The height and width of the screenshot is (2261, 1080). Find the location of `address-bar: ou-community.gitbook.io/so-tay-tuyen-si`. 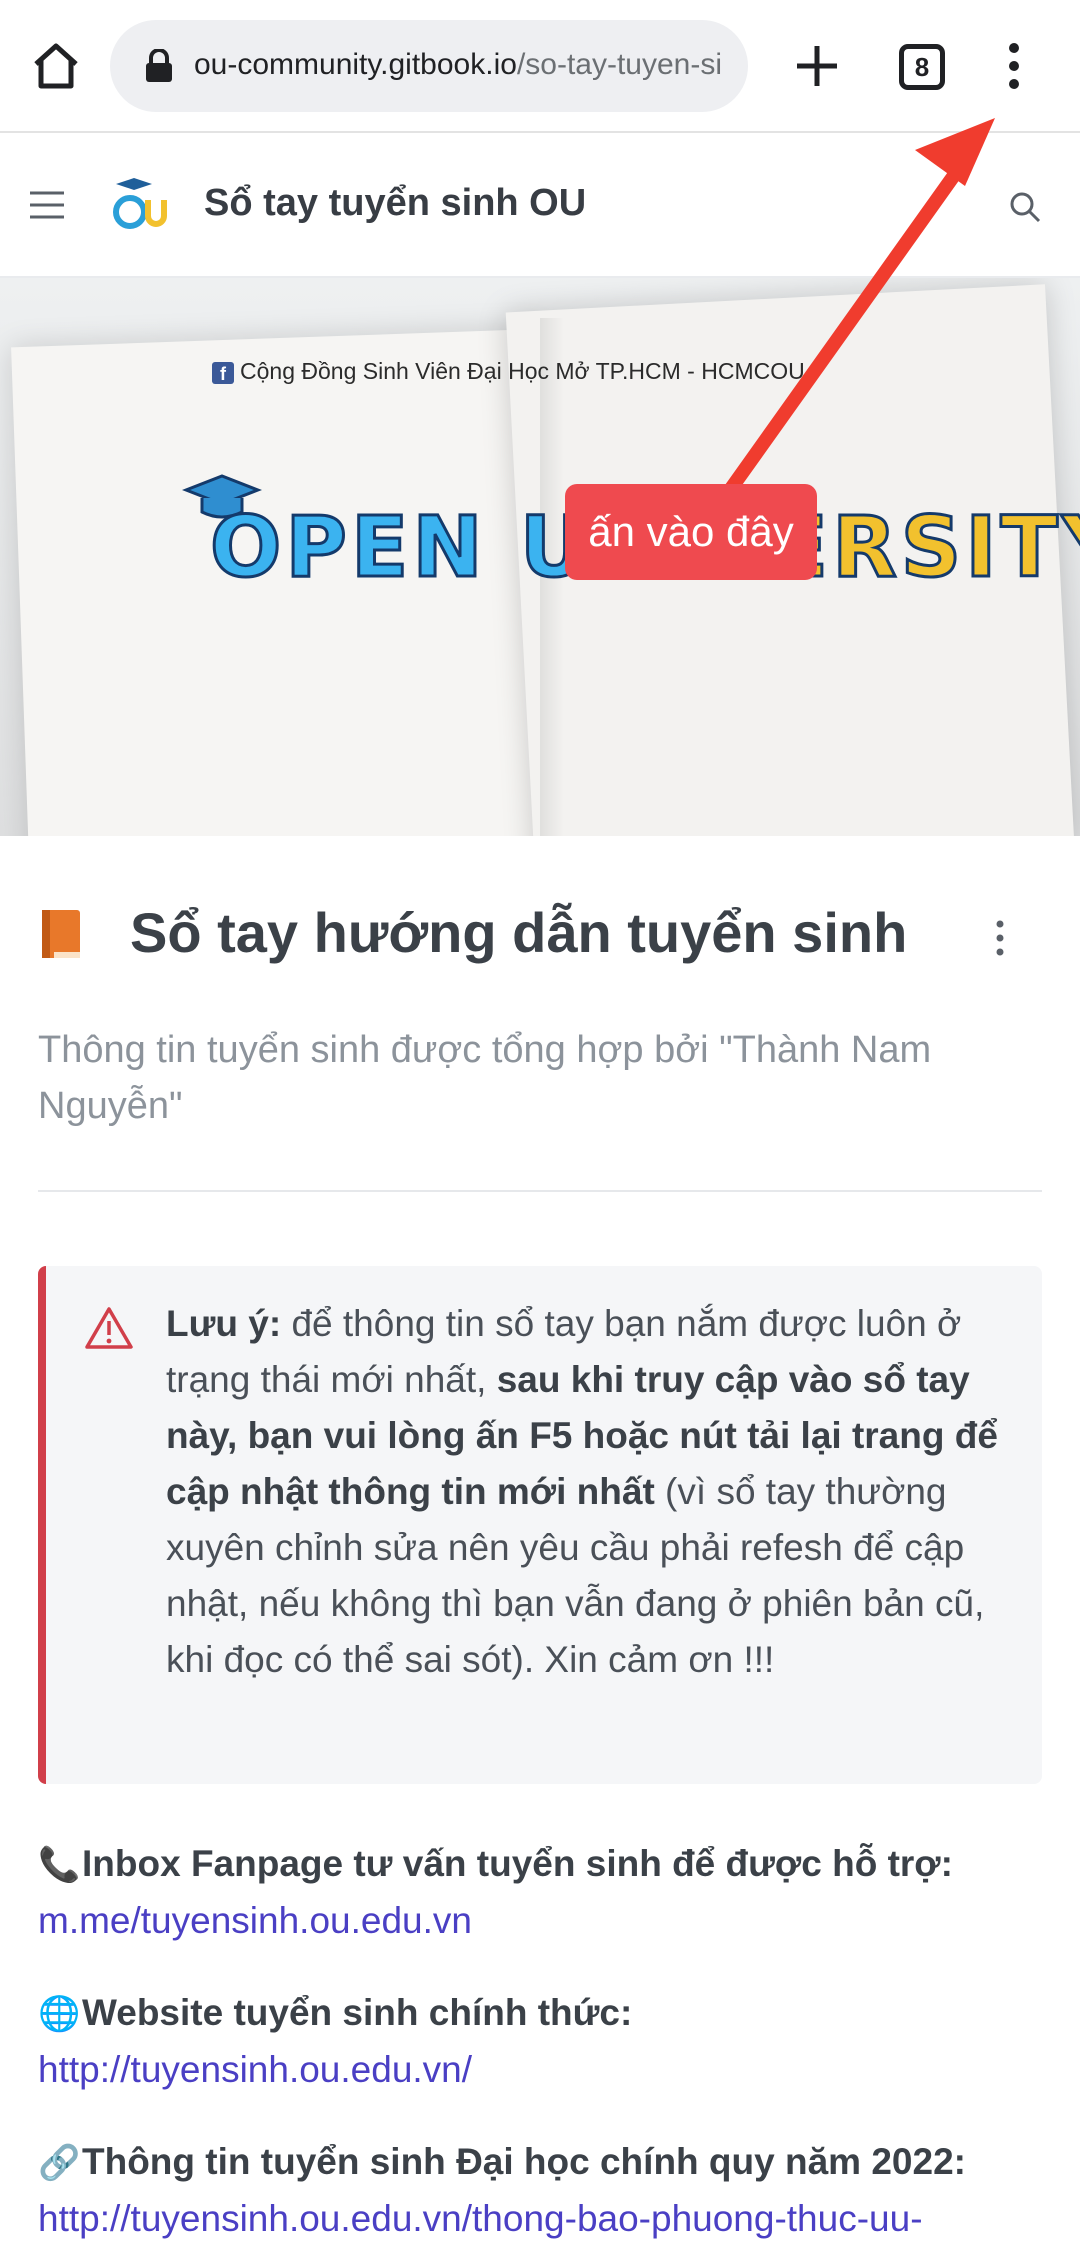

address-bar: ou-community.gitbook.io/so-tay-tuyen-si is located at coordinates (429, 66).